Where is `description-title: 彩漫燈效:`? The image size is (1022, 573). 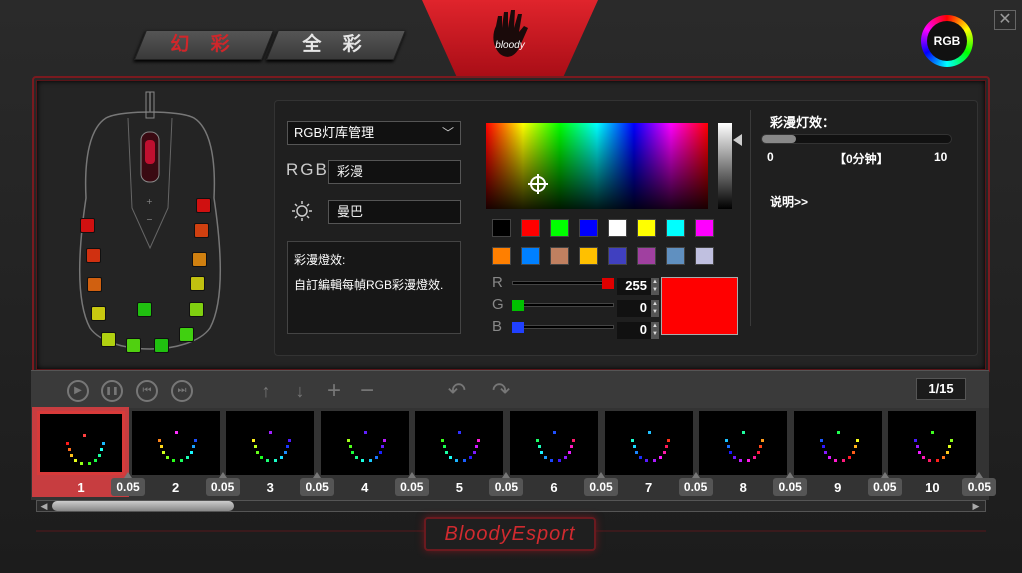 description-title: 彩漫燈效: is located at coordinates (320, 260).